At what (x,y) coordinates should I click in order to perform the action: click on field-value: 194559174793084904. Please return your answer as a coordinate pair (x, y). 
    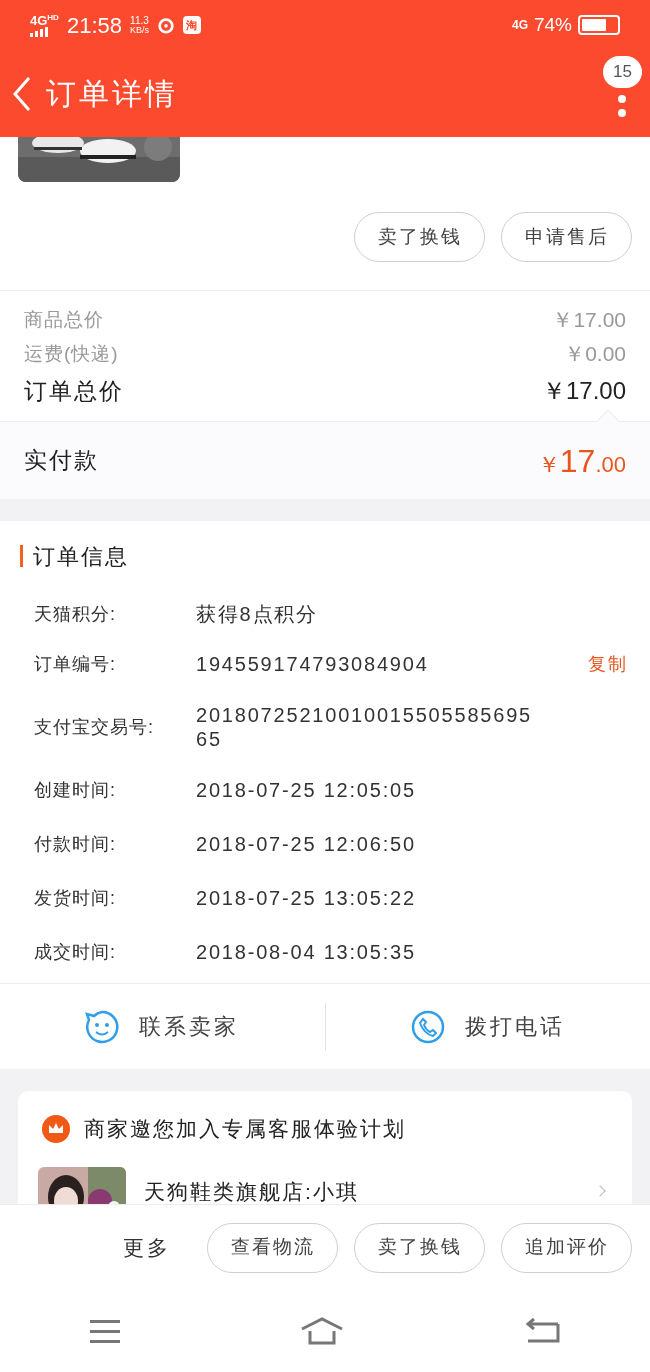
    Looking at the image, I should click on (313, 664).